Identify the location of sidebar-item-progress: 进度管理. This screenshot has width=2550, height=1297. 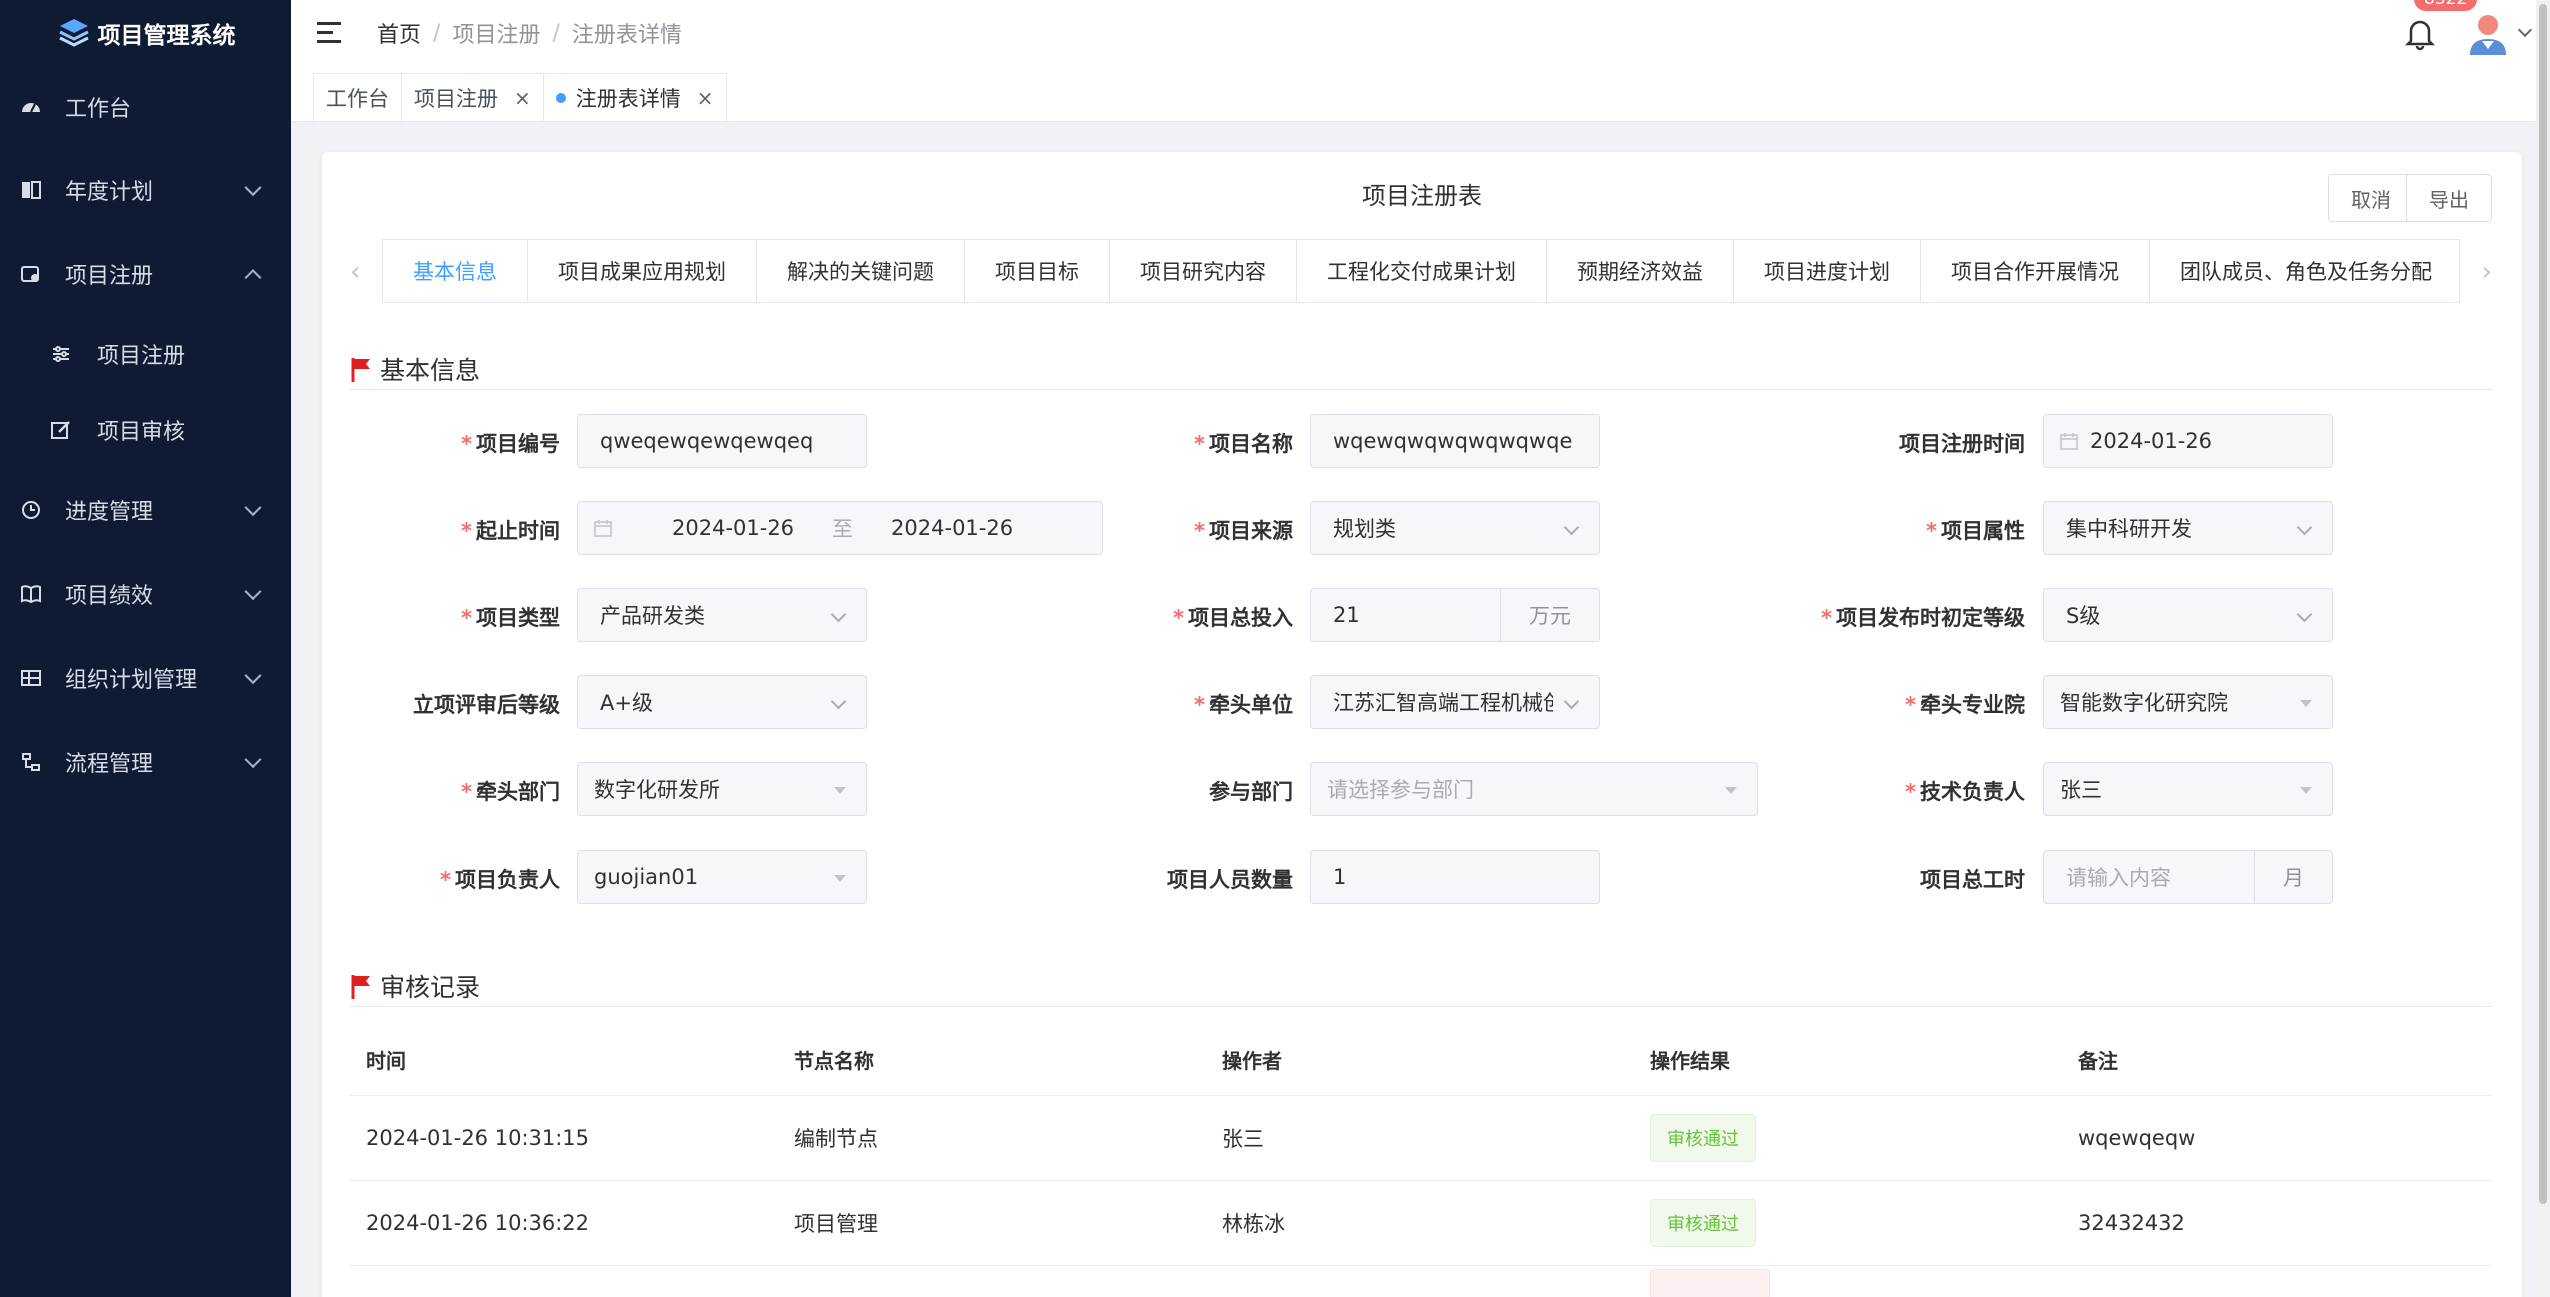
(145, 510).